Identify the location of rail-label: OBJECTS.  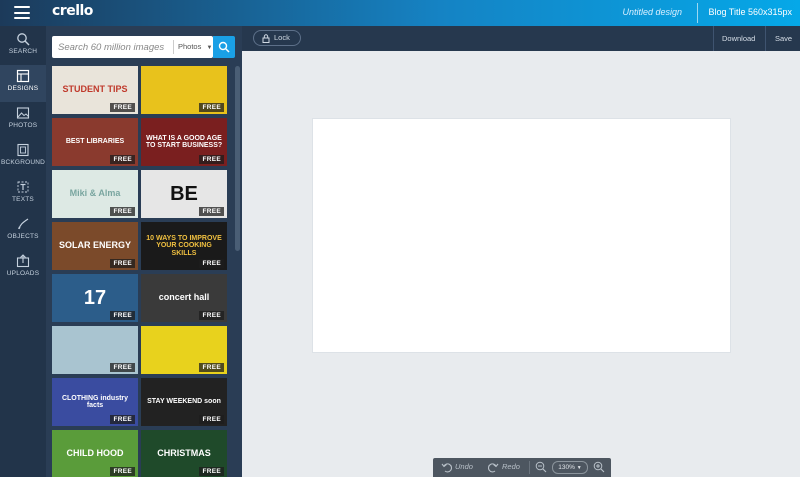
(23, 236).